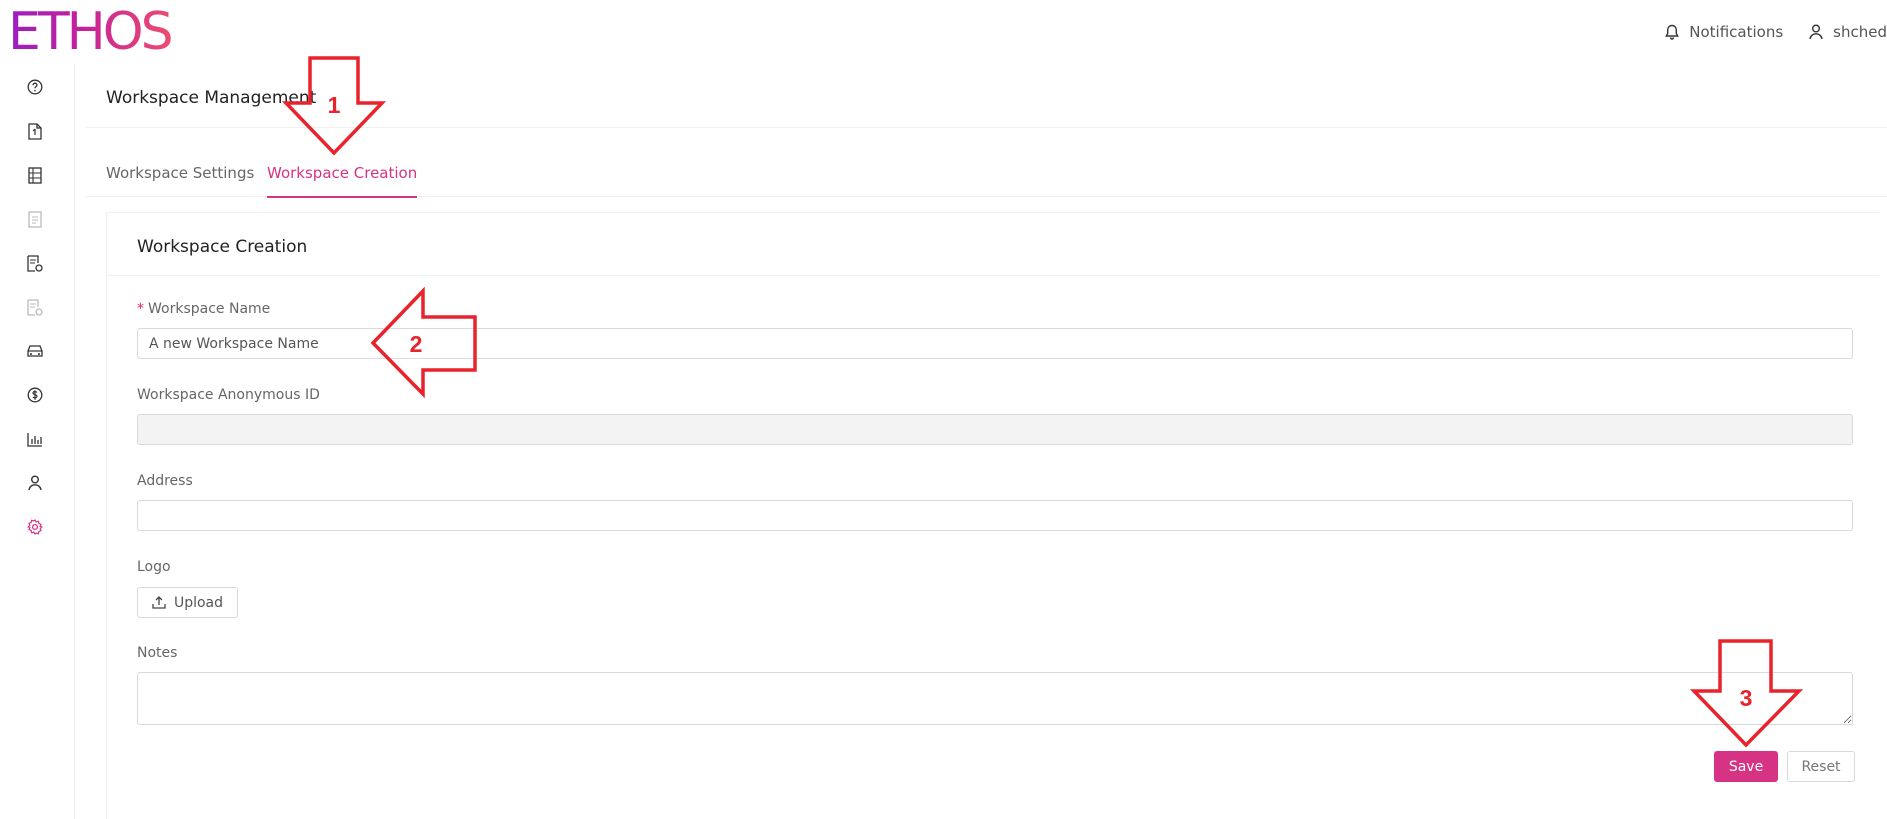  I want to click on upload-icon, so click(159, 602).